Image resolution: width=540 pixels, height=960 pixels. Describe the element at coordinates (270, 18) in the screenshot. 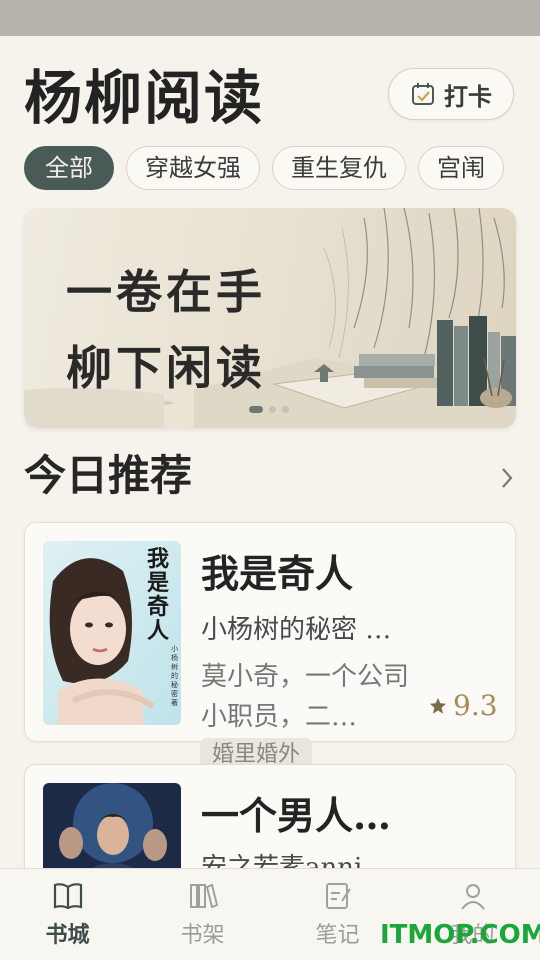

I see `status-bar` at that location.